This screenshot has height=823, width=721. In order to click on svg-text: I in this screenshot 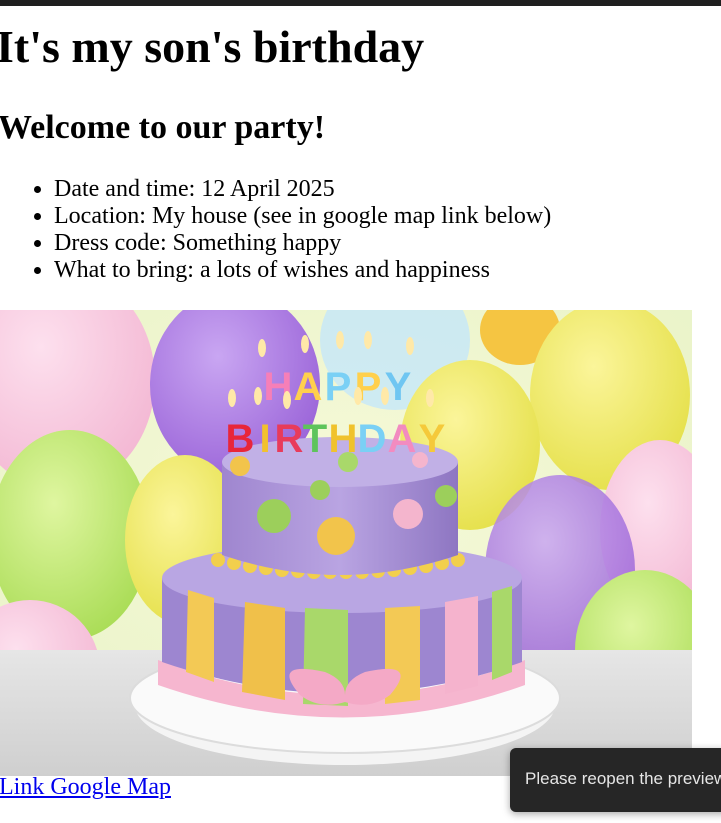, I will do `click(264, 439)`.